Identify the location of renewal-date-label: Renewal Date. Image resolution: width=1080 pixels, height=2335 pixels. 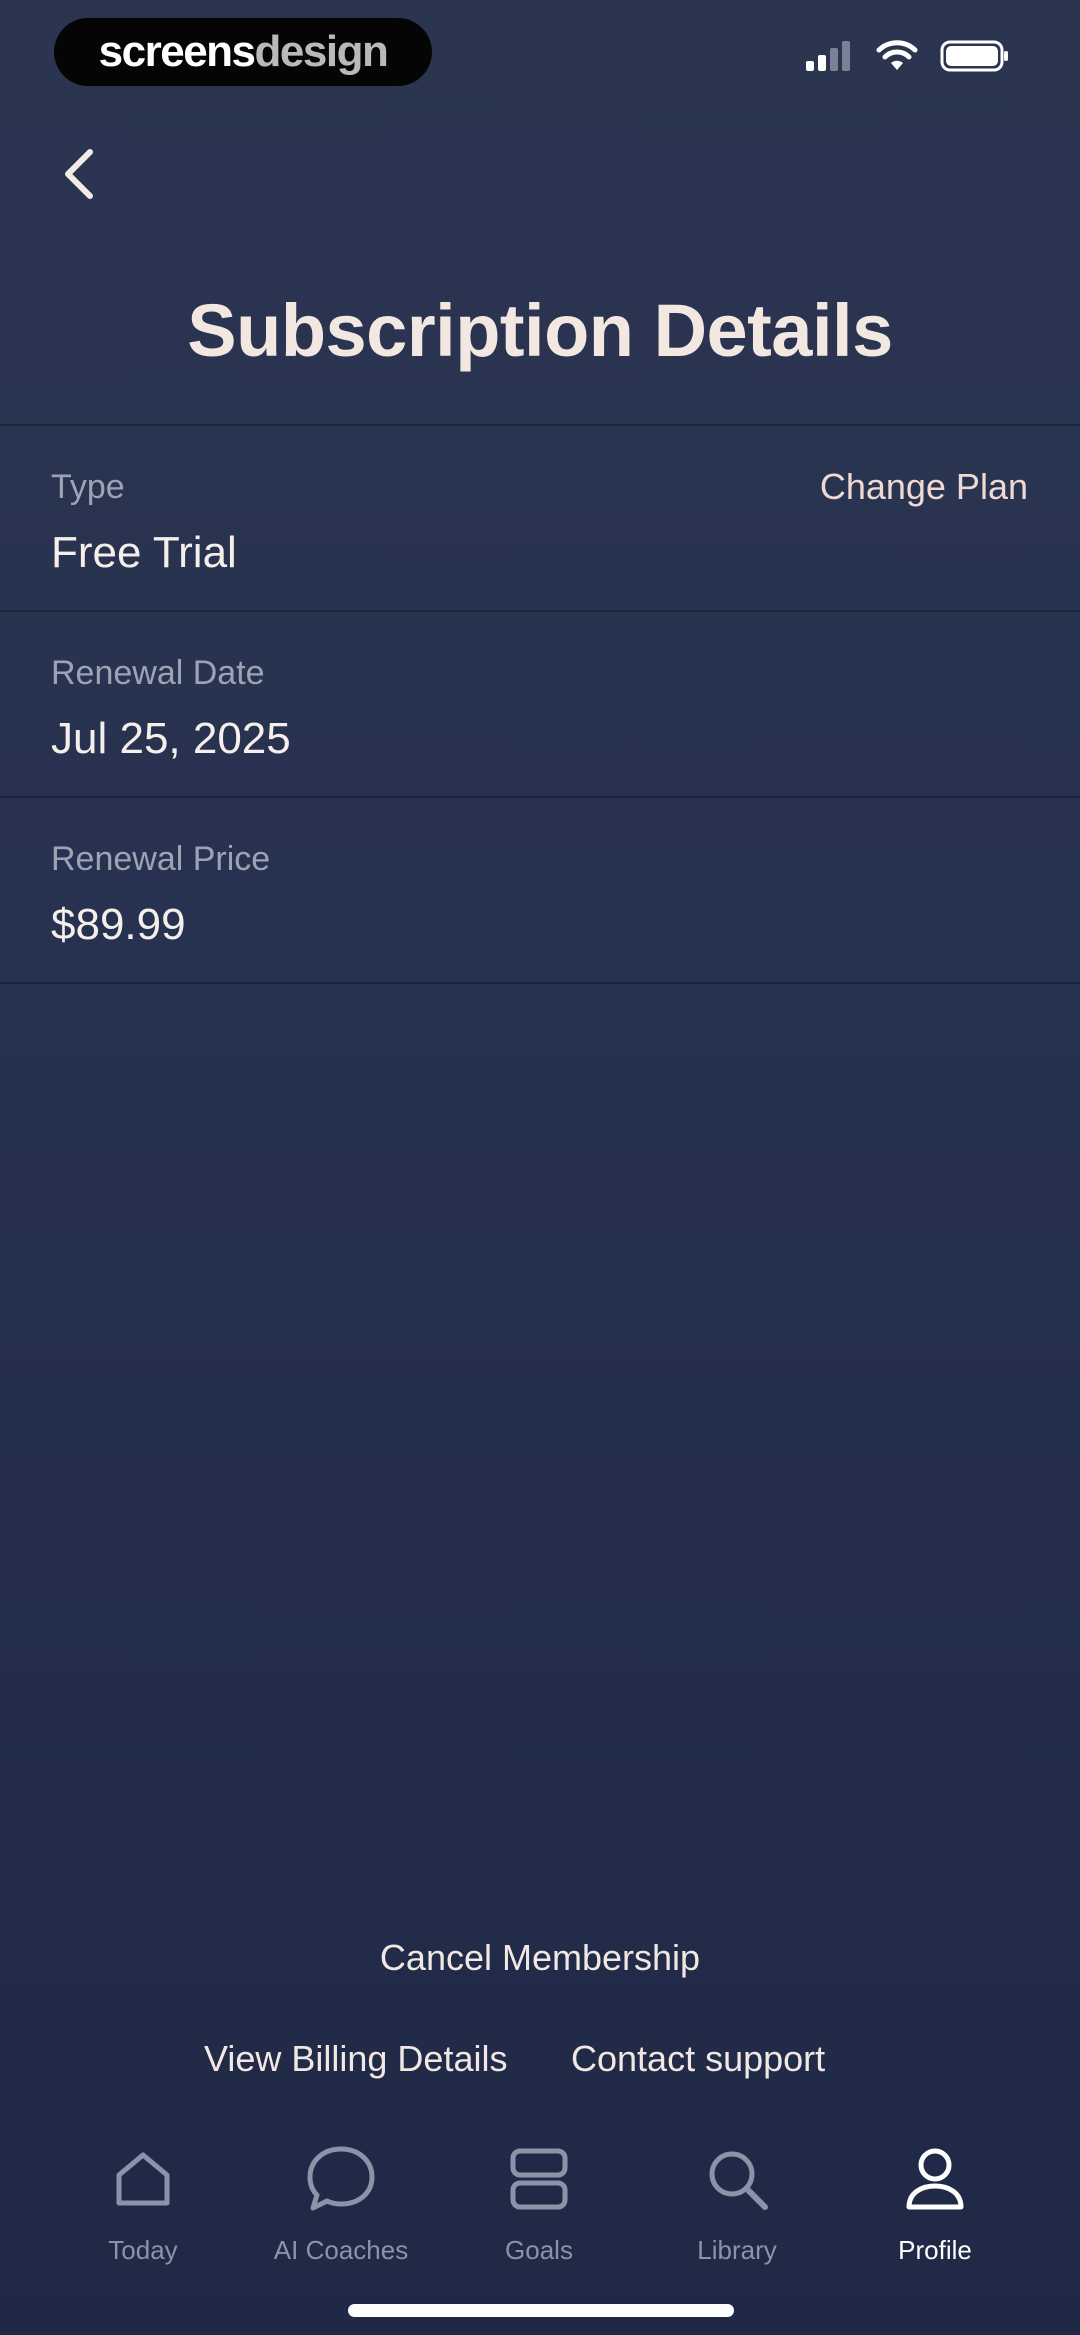
(158, 673).